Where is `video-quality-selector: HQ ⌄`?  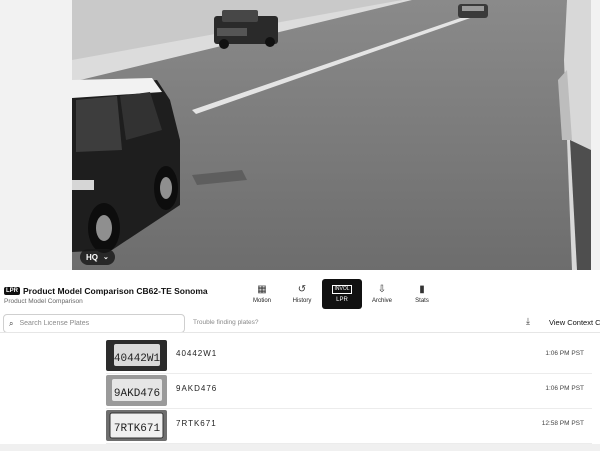 video-quality-selector: HQ ⌄ is located at coordinates (97, 257).